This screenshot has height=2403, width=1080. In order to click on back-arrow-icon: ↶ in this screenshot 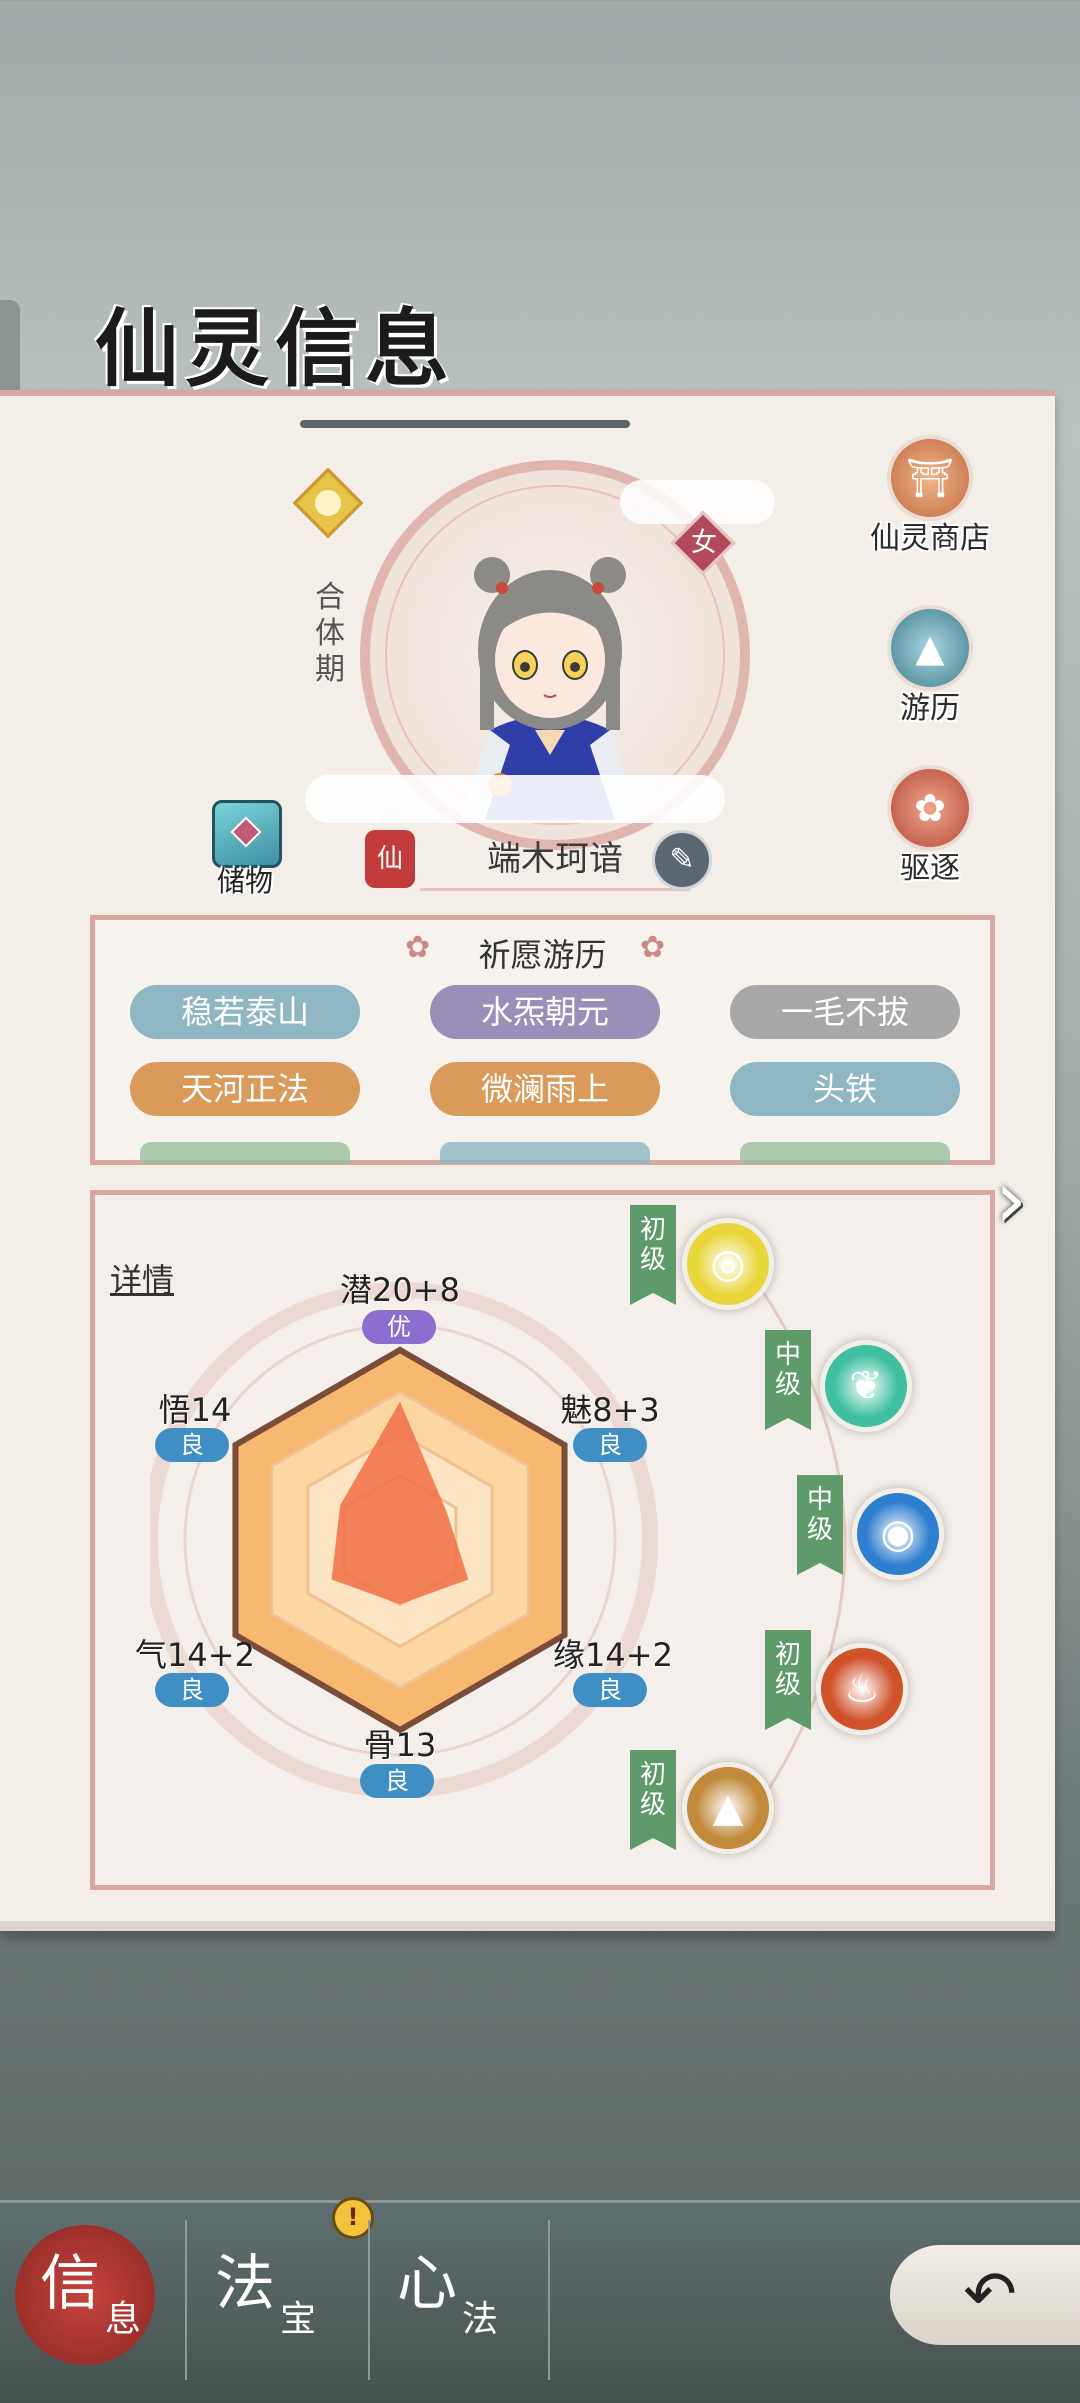, I will do `click(990, 2295)`.